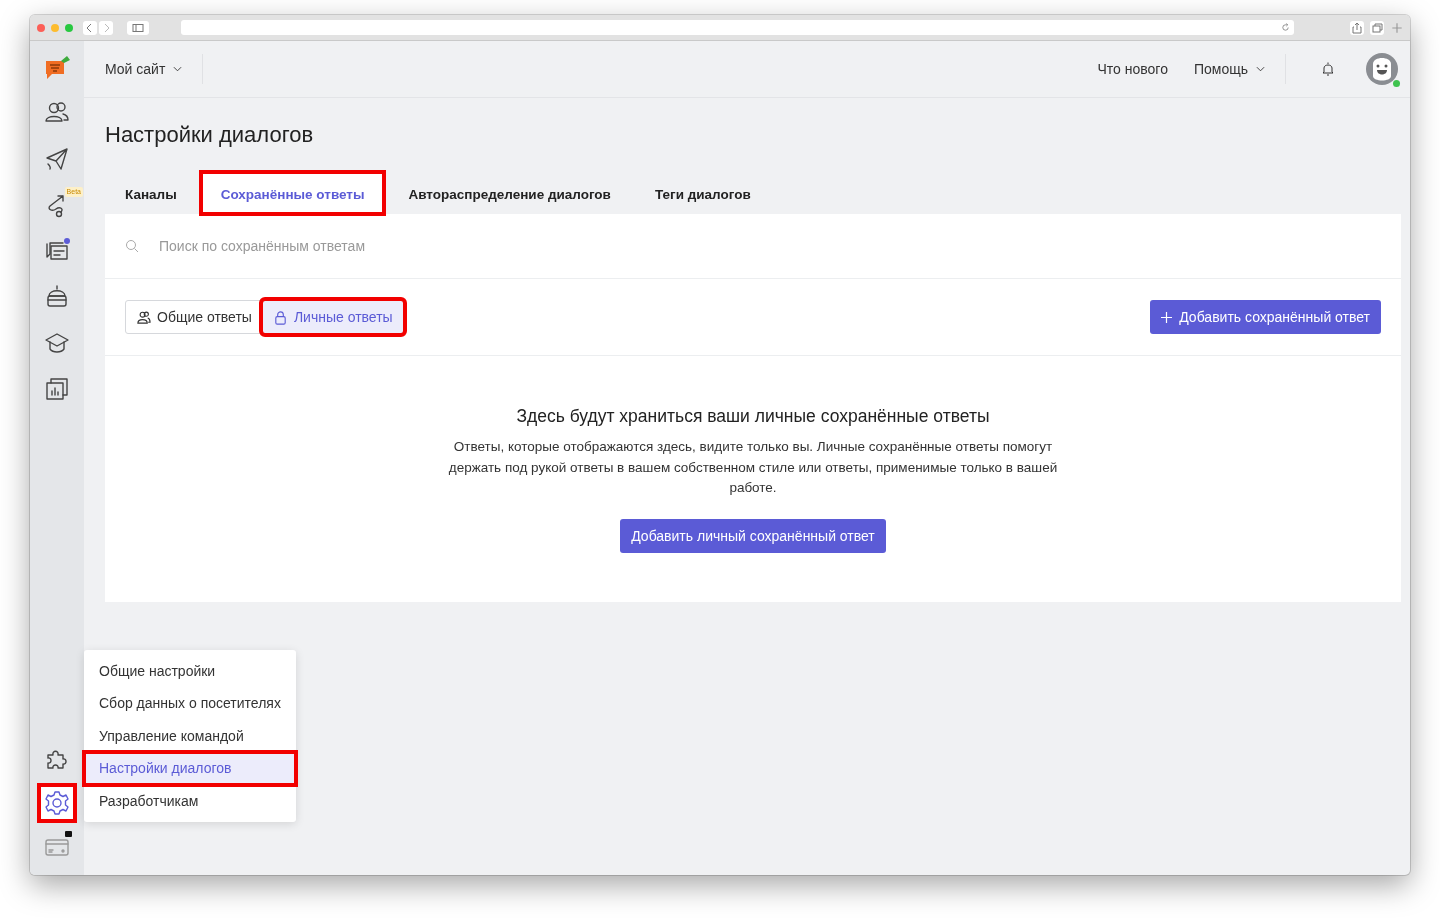  Describe the element at coordinates (1229, 69) in the screenshot. I see `nav-link: Помощь` at that location.